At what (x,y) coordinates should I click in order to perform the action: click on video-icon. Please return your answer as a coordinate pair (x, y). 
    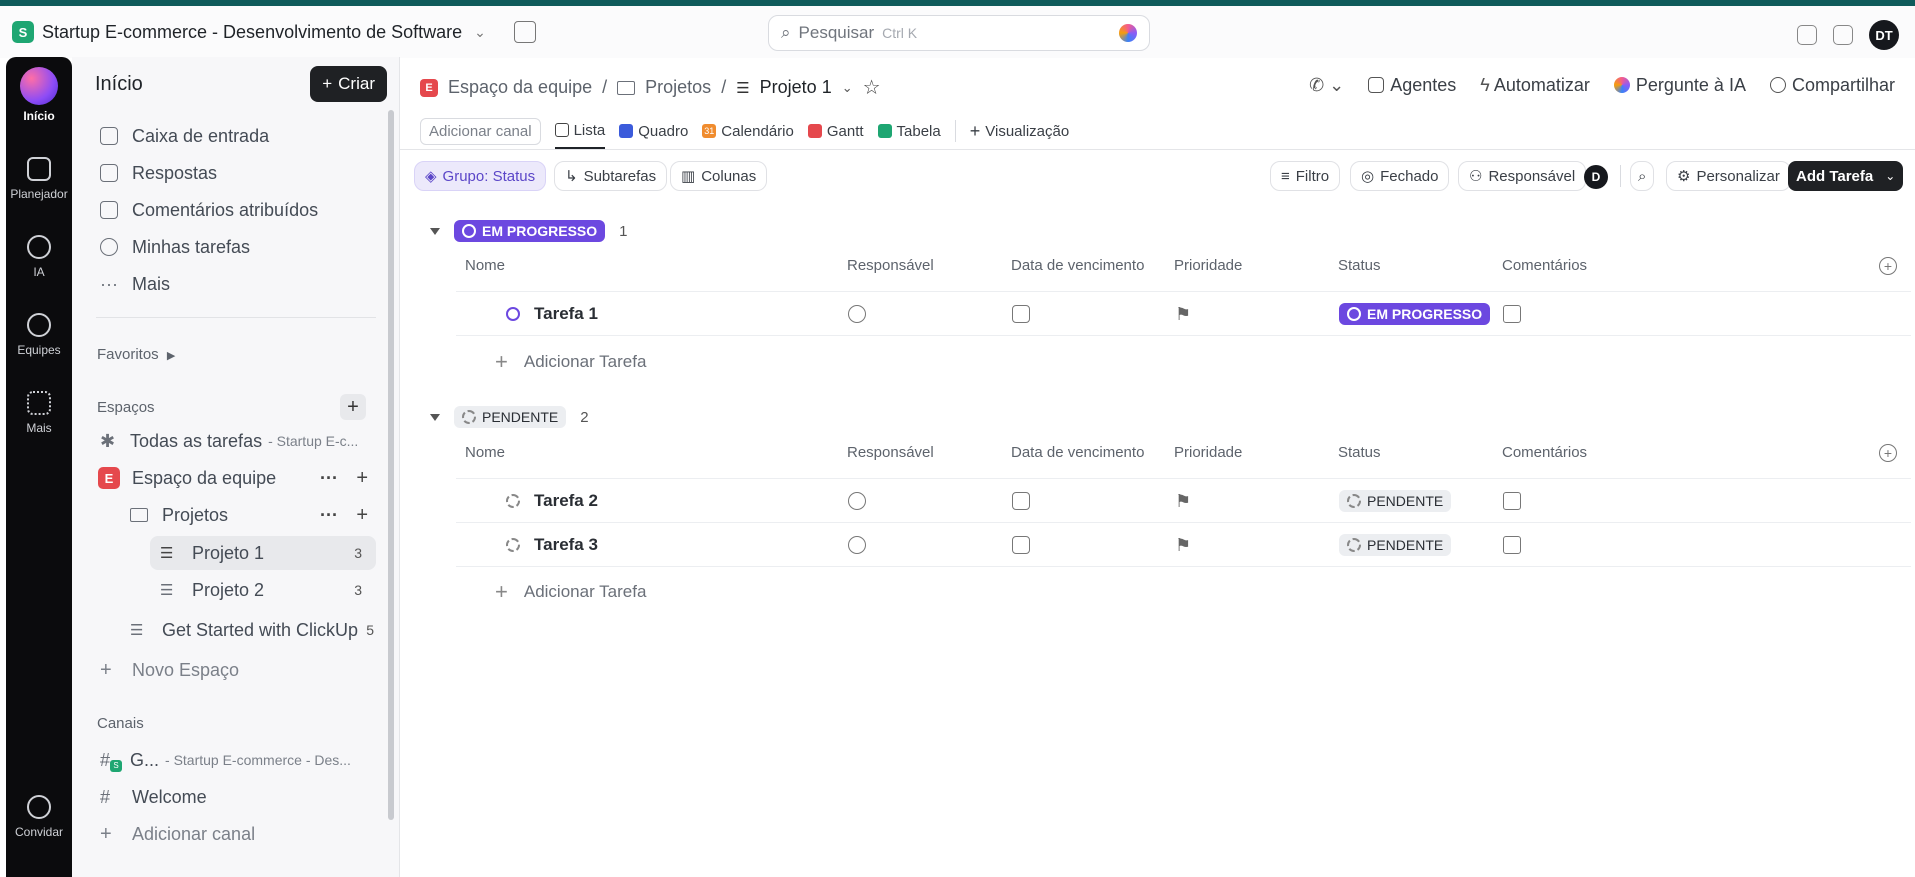
    Looking at the image, I should click on (1843, 35).